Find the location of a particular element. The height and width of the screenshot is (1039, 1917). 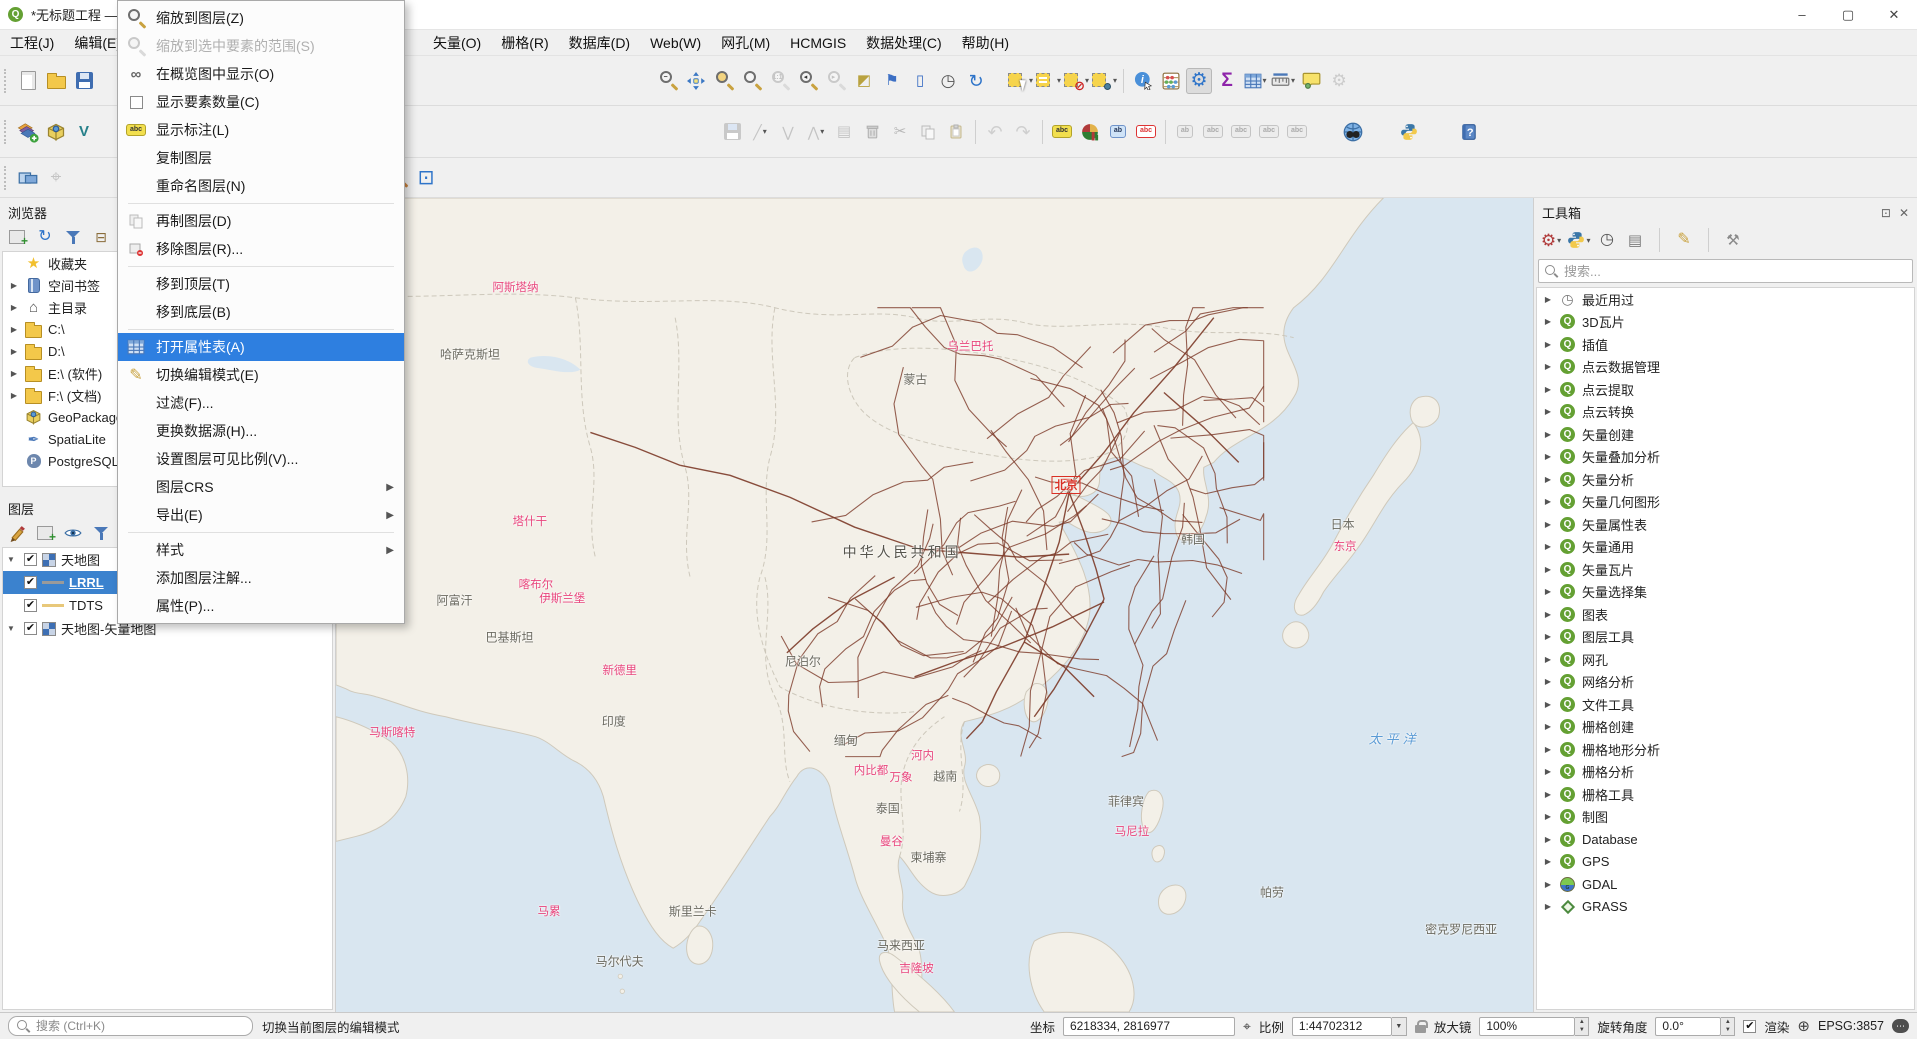

toolbox-group: ▶ Q 栅格地形分析 is located at coordinates (1725, 749).